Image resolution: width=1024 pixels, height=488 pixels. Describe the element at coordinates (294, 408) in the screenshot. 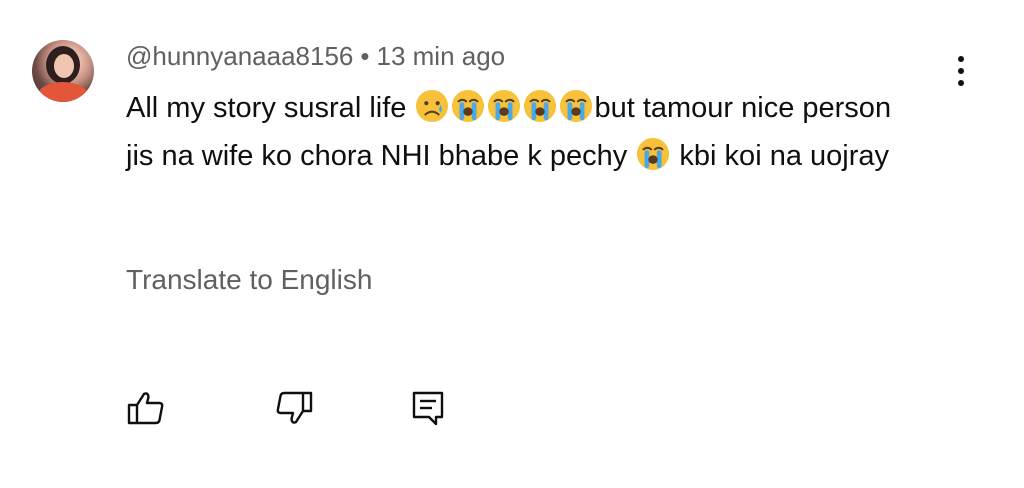

I see `thumbs-down-icon` at that location.